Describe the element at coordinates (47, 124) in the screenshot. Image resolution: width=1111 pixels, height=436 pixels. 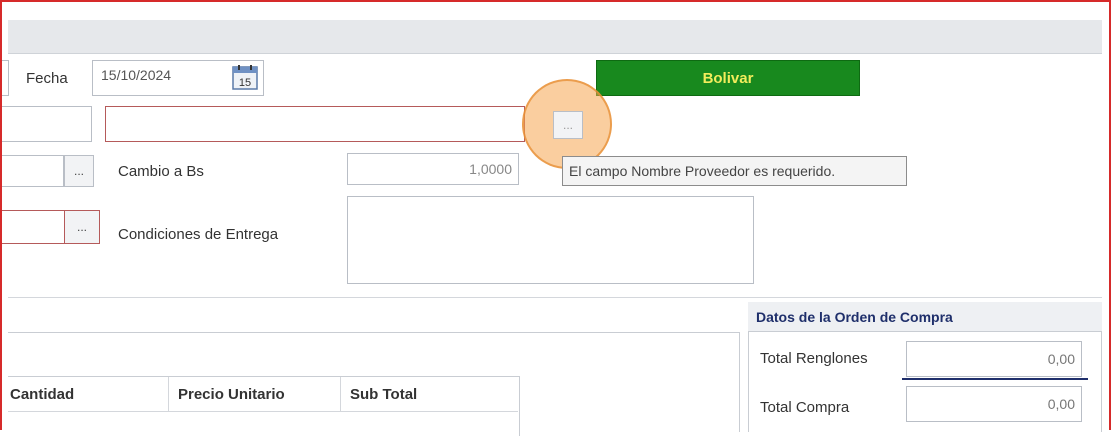
I see `supplier-code-field` at that location.